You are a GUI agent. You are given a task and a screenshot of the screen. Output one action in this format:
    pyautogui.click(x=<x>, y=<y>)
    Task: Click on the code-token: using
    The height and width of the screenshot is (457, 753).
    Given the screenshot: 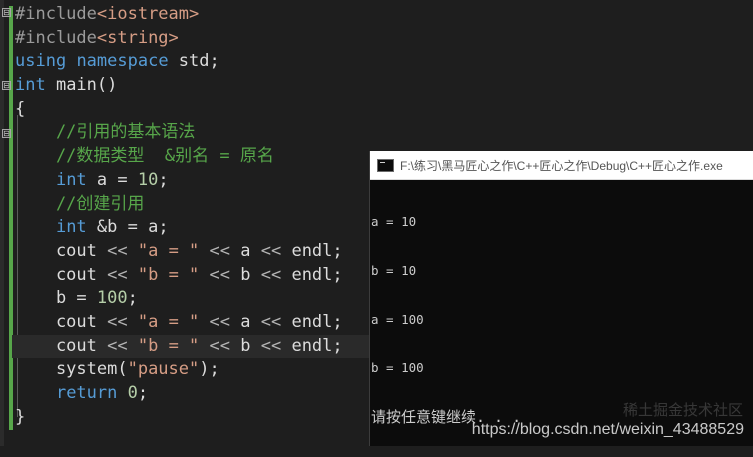 What is the action you would take?
    pyautogui.click(x=41, y=61)
    